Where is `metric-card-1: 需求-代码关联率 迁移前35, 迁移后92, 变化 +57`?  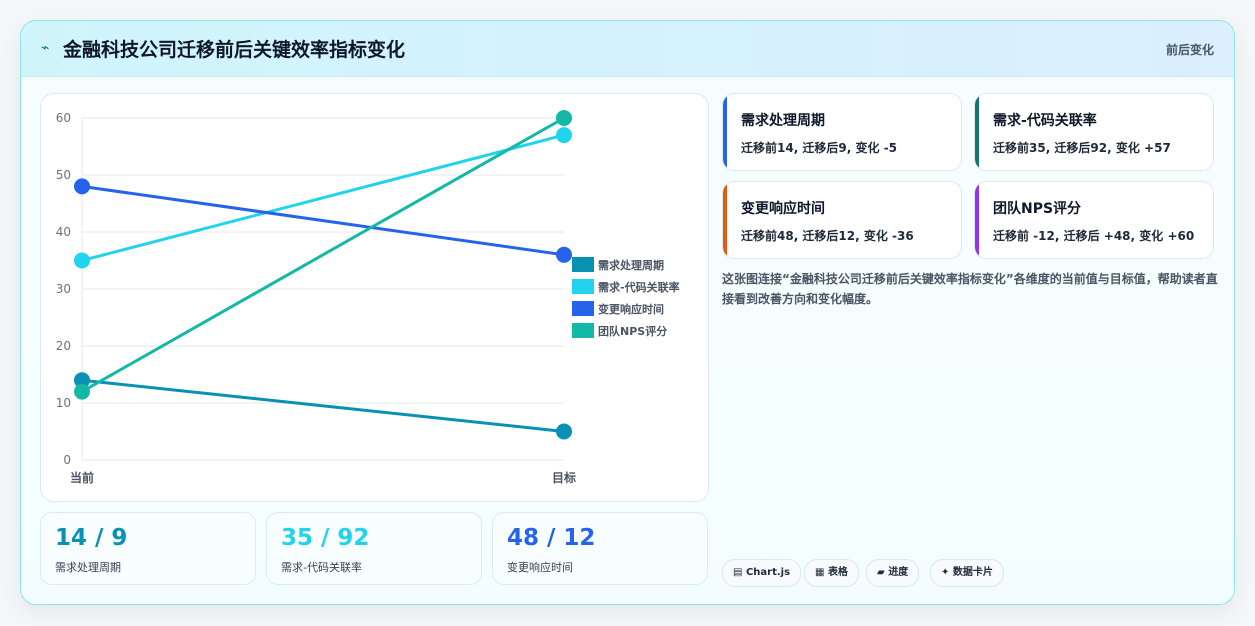
metric-card-1: 需求-代码关联率 迁移前35, 迁移后92, 变化 +57 is located at coordinates (1094, 132).